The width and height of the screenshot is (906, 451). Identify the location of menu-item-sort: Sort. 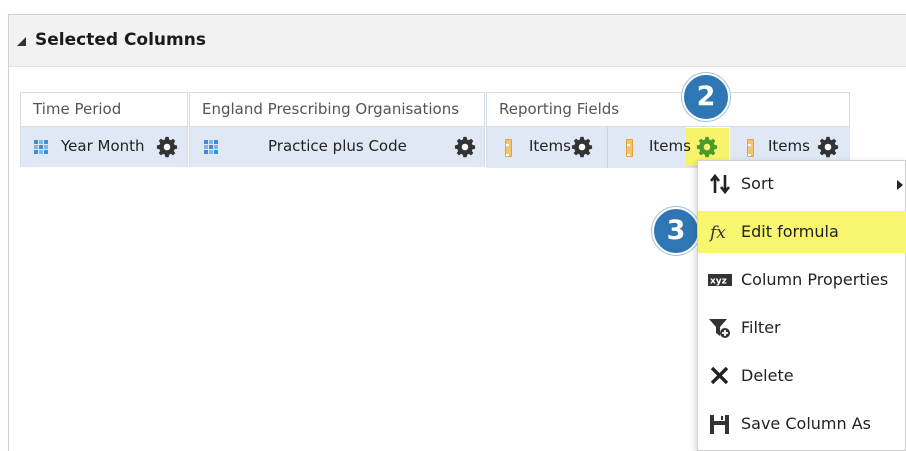
(802, 184).